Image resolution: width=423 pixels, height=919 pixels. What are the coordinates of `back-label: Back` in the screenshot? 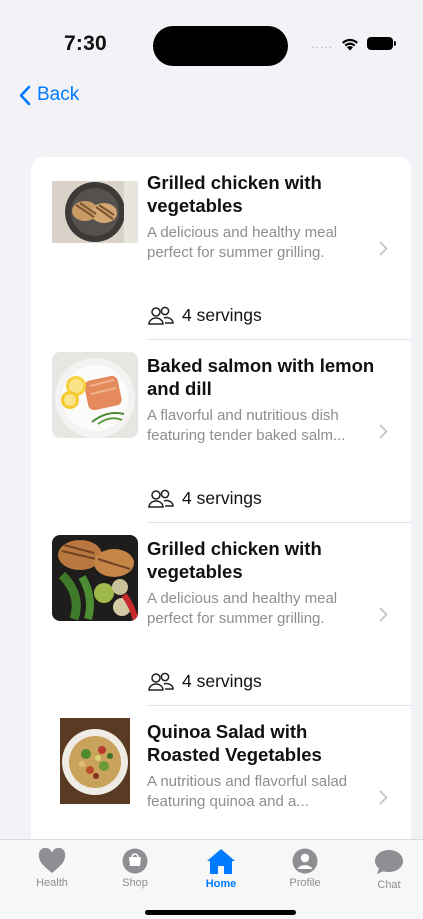 It's located at (58, 94).